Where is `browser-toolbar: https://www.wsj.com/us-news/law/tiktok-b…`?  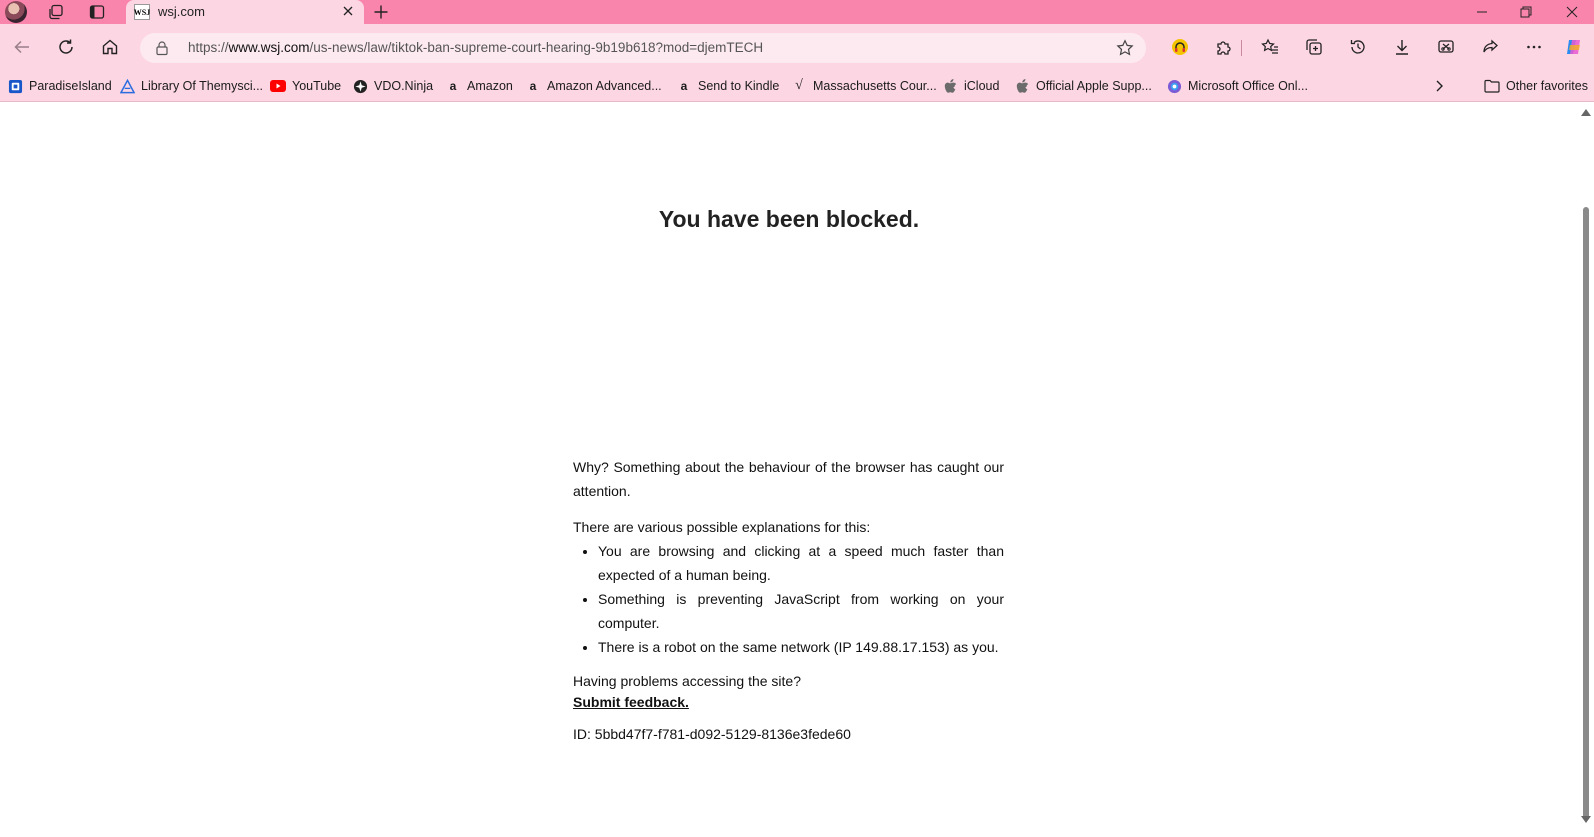 browser-toolbar: https://www.wsj.com/us-news/law/tiktok-b… is located at coordinates (797, 47).